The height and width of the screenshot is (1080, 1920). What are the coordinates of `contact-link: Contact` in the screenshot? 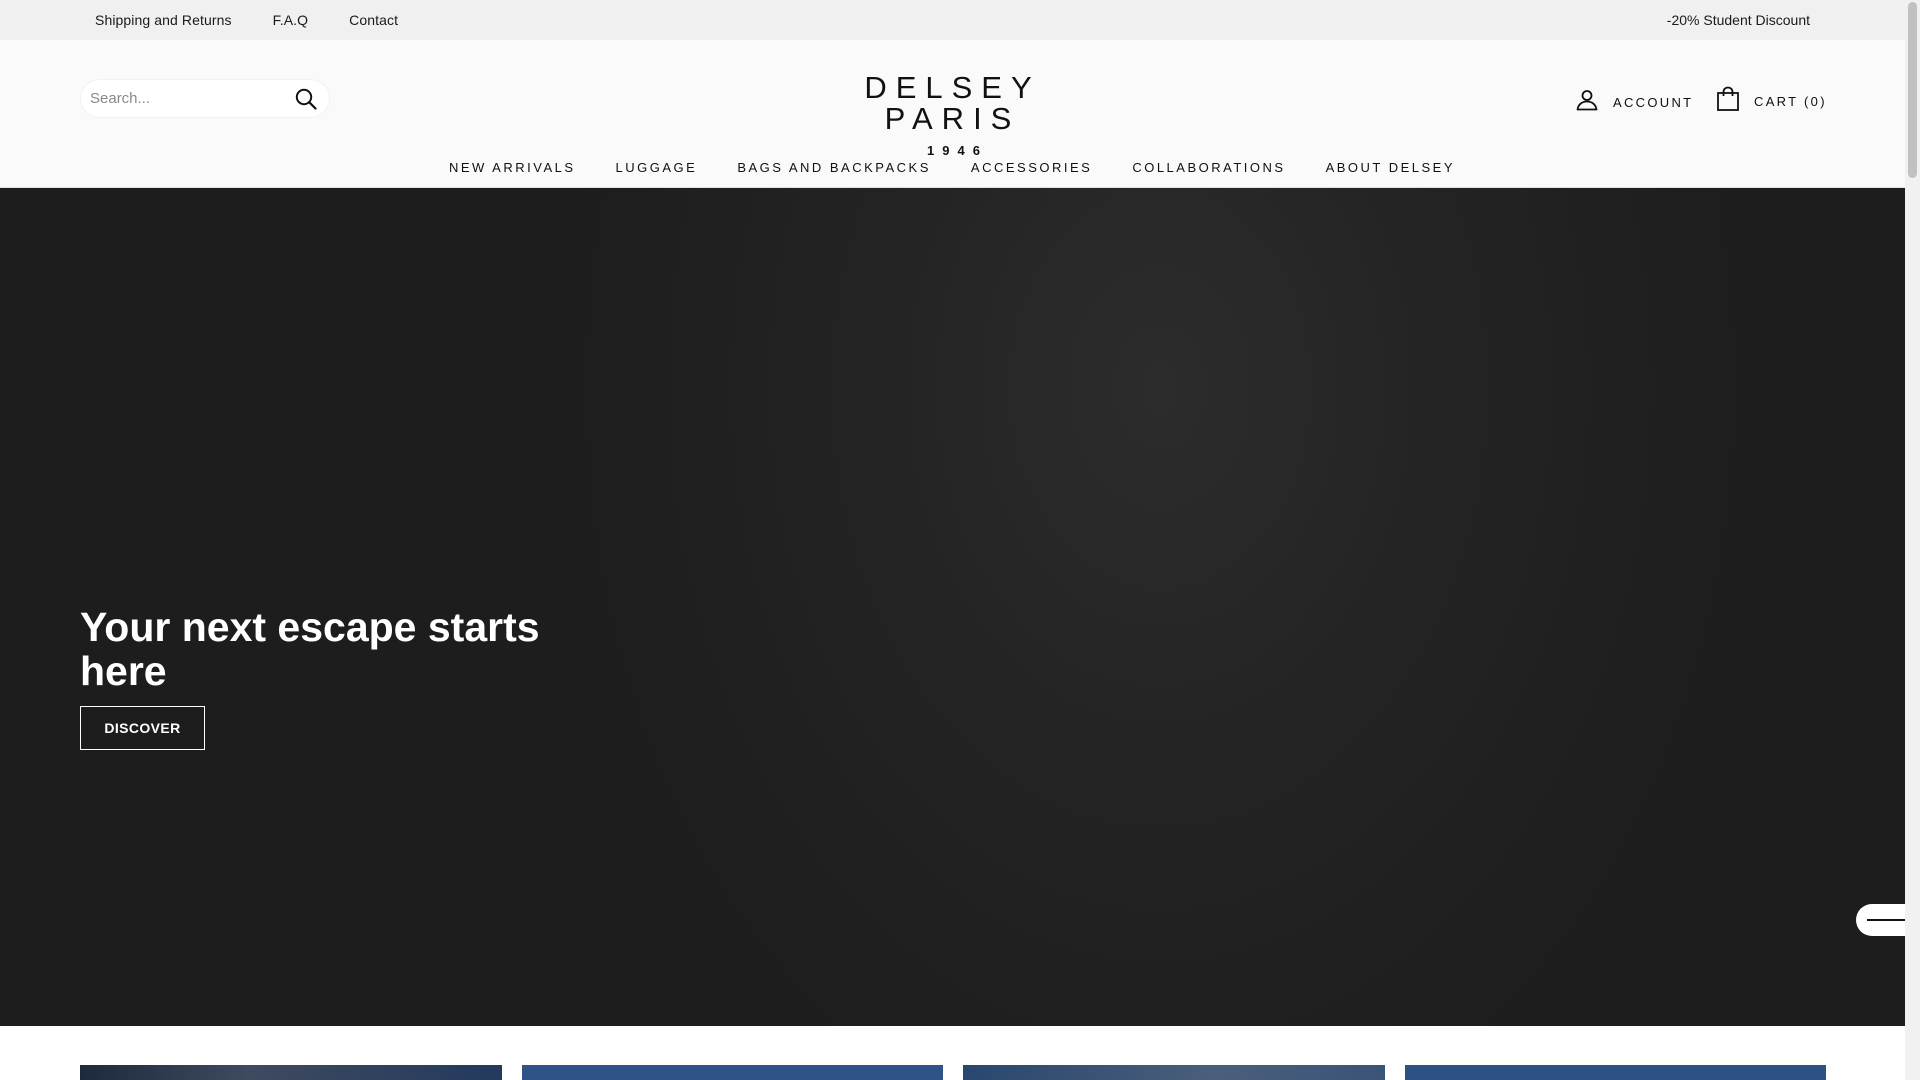 It's located at (373, 20).